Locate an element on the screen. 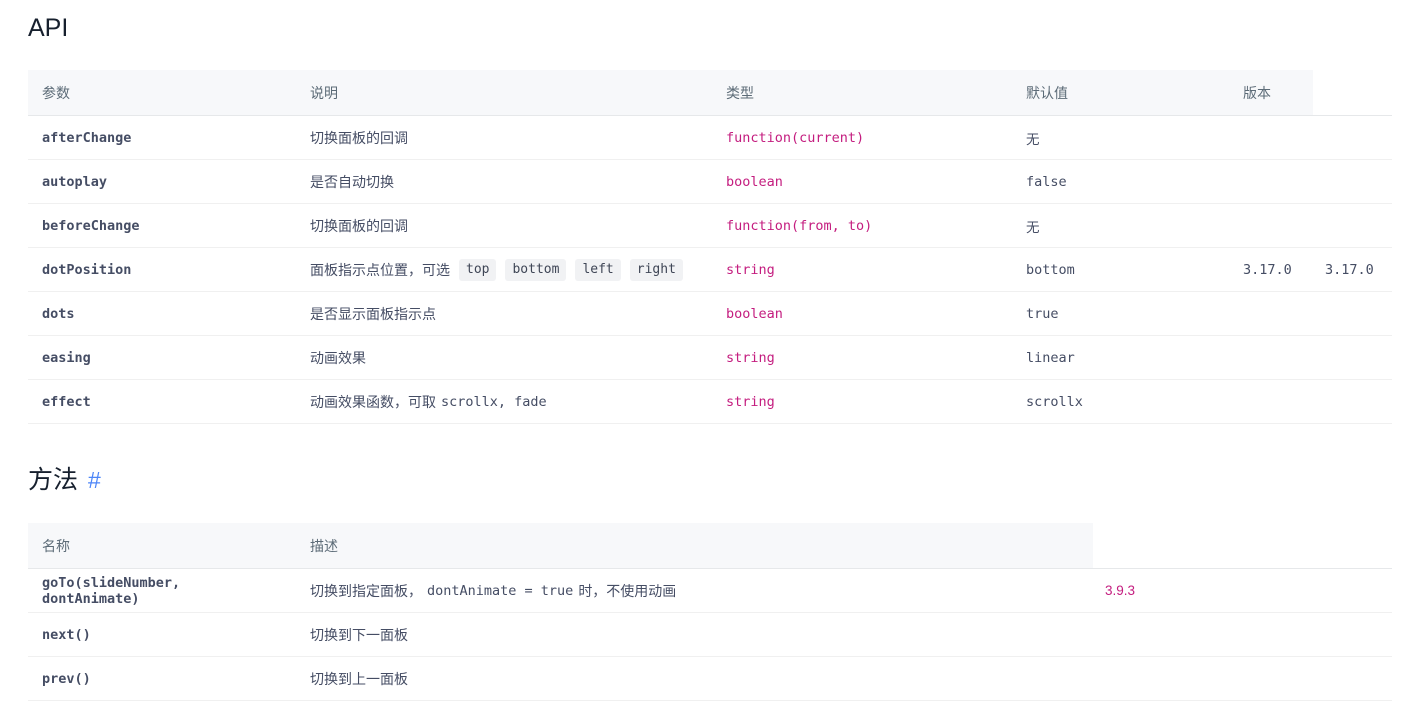 The width and height of the screenshot is (1425, 728). inline-code: scrollx, fade is located at coordinates (494, 401).